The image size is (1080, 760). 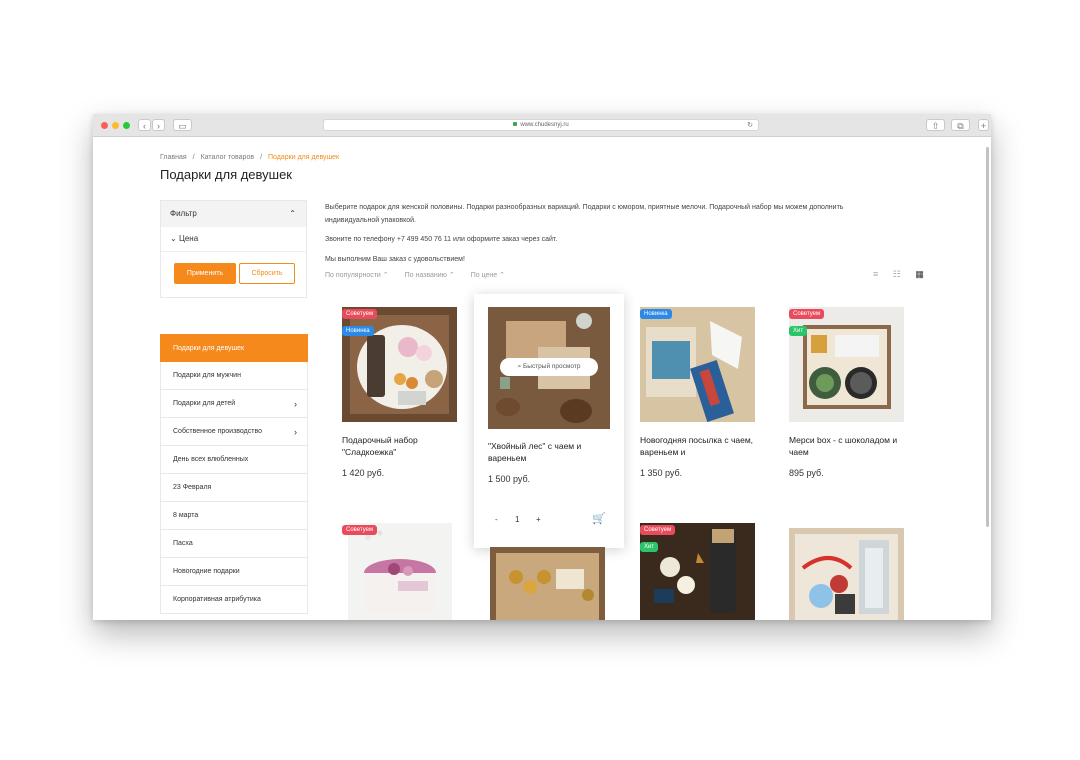 What do you see at coordinates (209, 348) in the screenshot?
I see `category-label: Подарки для девушек` at bounding box center [209, 348].